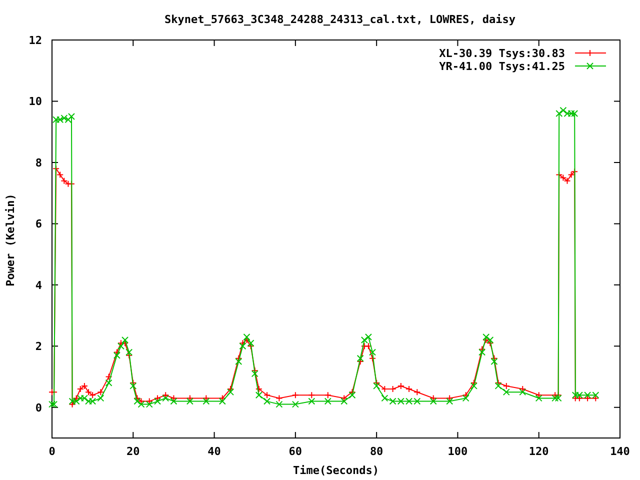 The image size is (640, 480). Describe the element at coordinates (52, 451) in the screenshot. I see `x-tick-label: 0` at that location.